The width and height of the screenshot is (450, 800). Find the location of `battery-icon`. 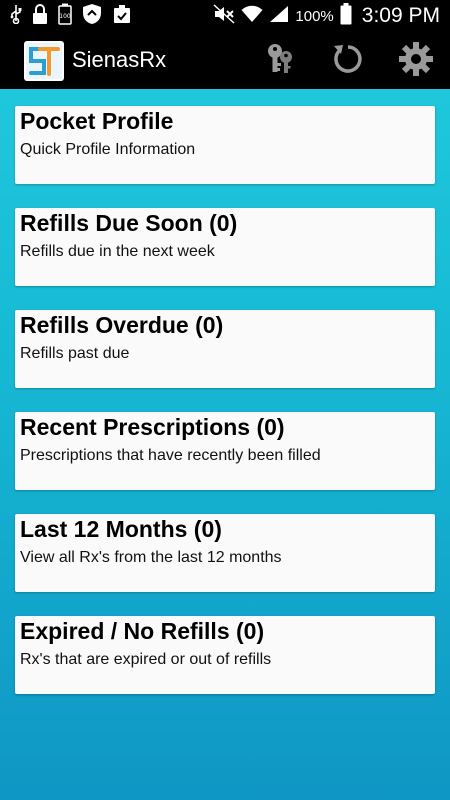

battery-icon is located at coordinates (346, 16).